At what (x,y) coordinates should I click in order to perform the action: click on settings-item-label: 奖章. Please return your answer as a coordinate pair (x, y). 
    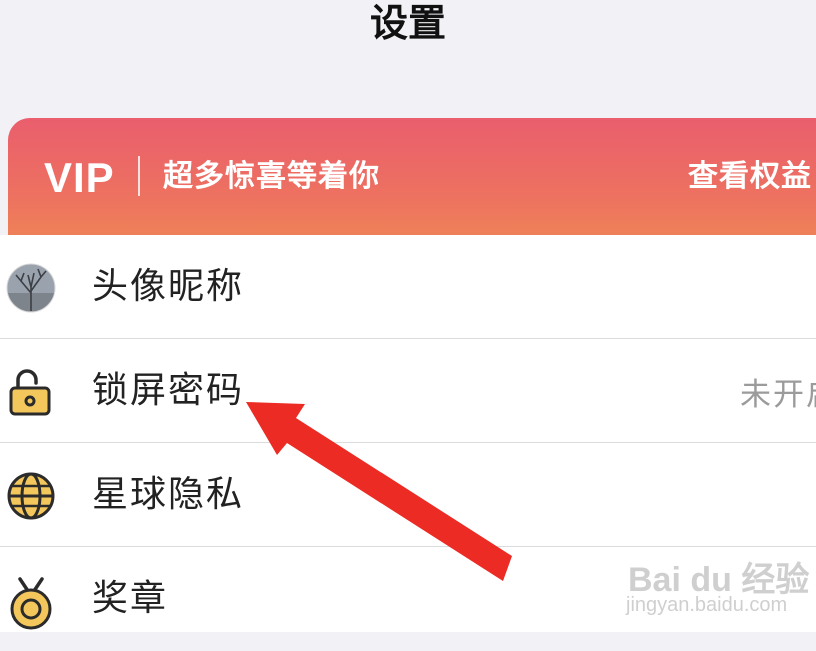
    Looking at the image, I should click on (130, 598).